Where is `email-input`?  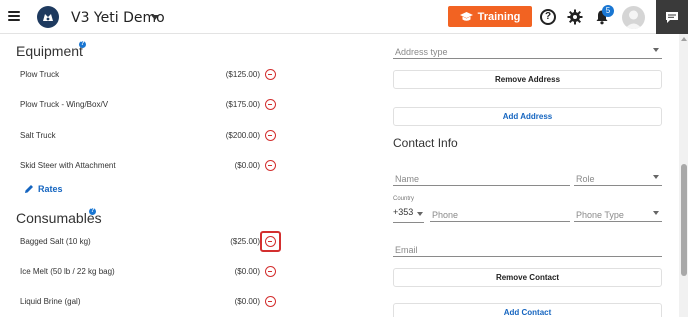 email-input is located at coordinates (527, 250).